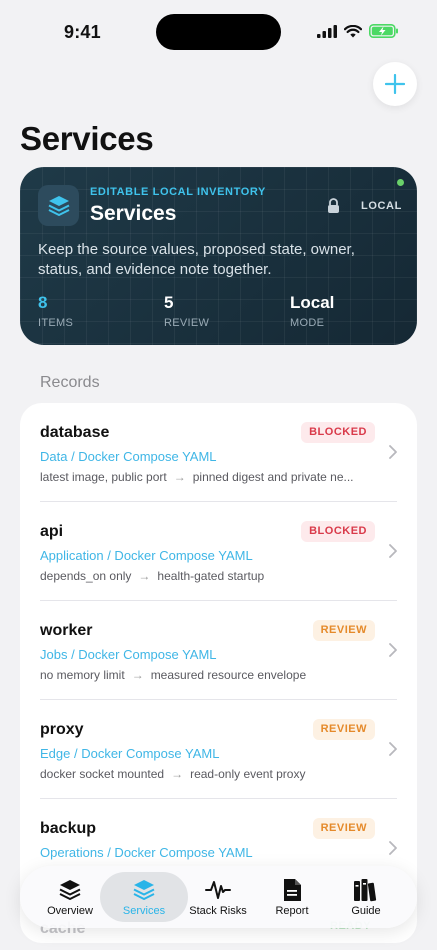 The width and height of the screenshot is (437, 950). Describe the element at coordinates (86, 576) in the screenshot. I see `change-from: depends_on only` at that location.